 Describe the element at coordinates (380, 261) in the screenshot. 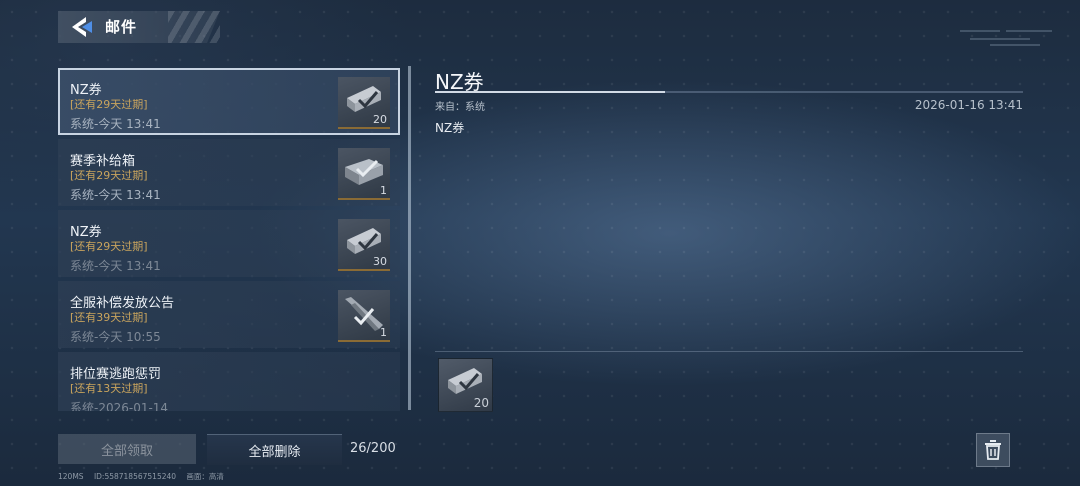

I see `mail-item-count: 30` at that location.